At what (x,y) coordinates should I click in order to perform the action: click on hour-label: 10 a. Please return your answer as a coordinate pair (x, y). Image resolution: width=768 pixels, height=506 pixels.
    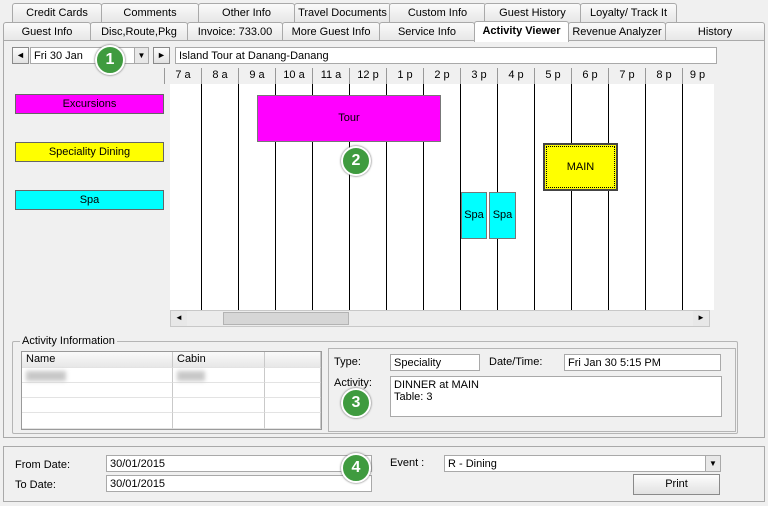
    Looking at the image, I should click on (293, 76).